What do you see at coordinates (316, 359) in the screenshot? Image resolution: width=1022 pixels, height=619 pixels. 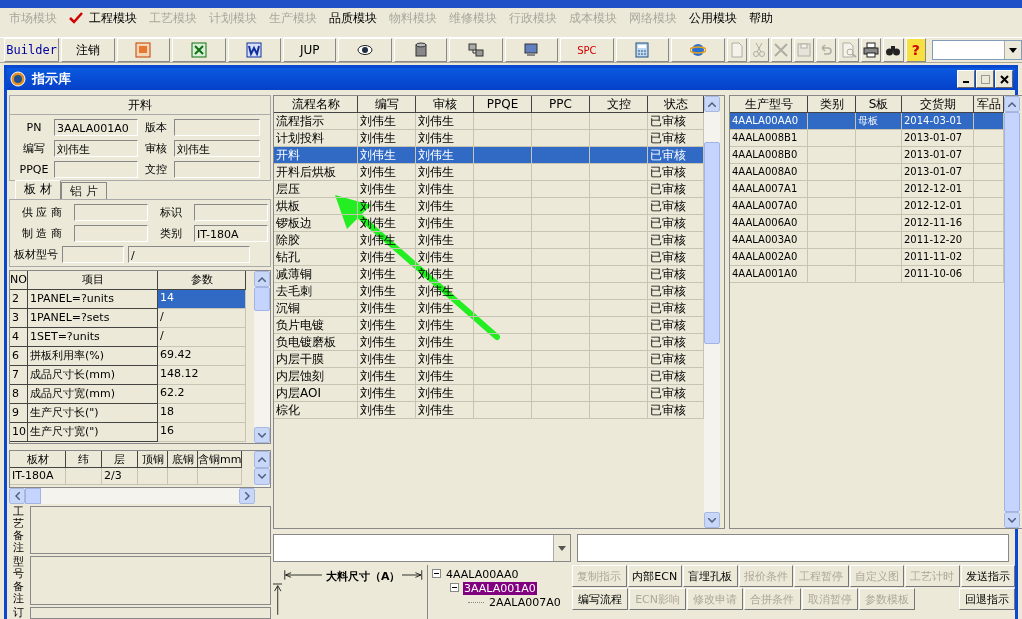 I see `table-cell: 内层干膜` at bounding box center [316, 359].